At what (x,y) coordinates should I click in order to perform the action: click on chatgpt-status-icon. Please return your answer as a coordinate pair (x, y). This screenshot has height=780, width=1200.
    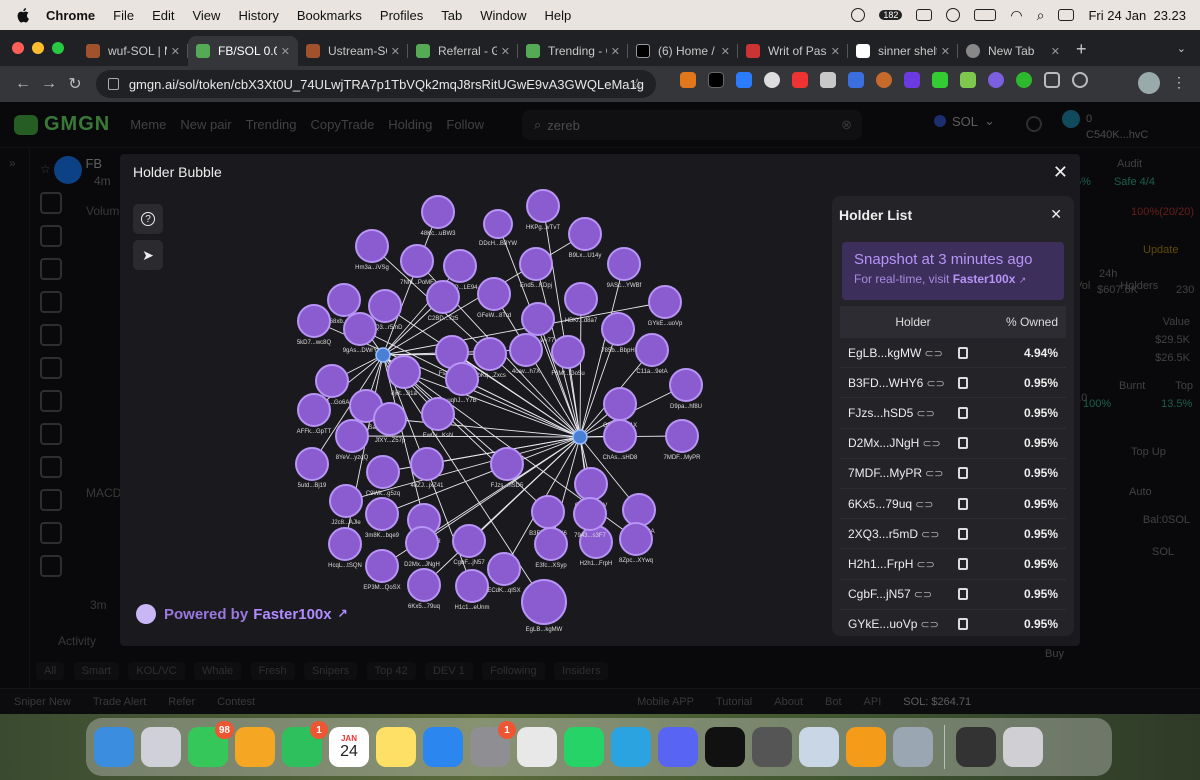
    Looking at the image, I should click on (858, 15).